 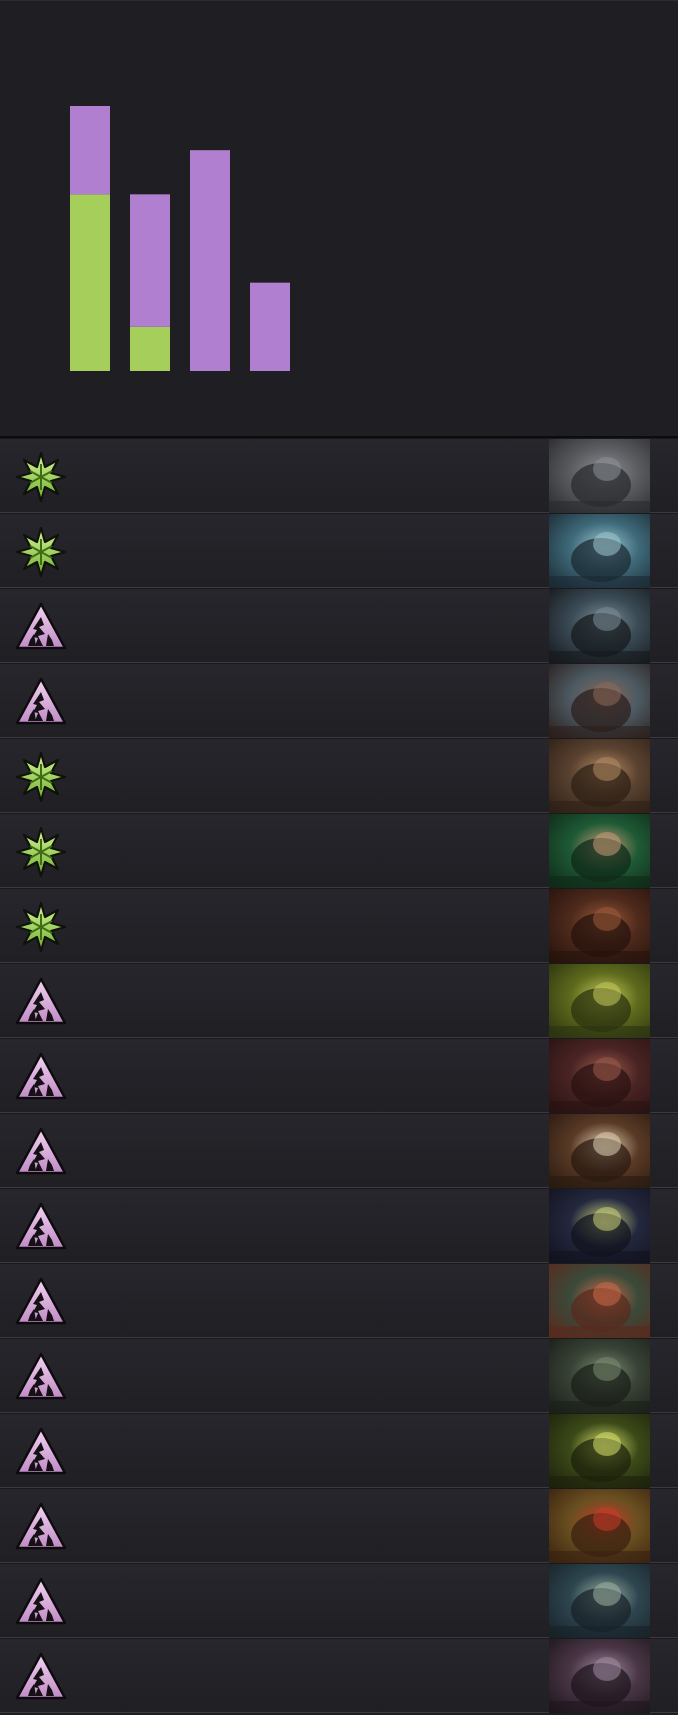 I want to click on mana-curve-chart, so click(x=180, y=238).